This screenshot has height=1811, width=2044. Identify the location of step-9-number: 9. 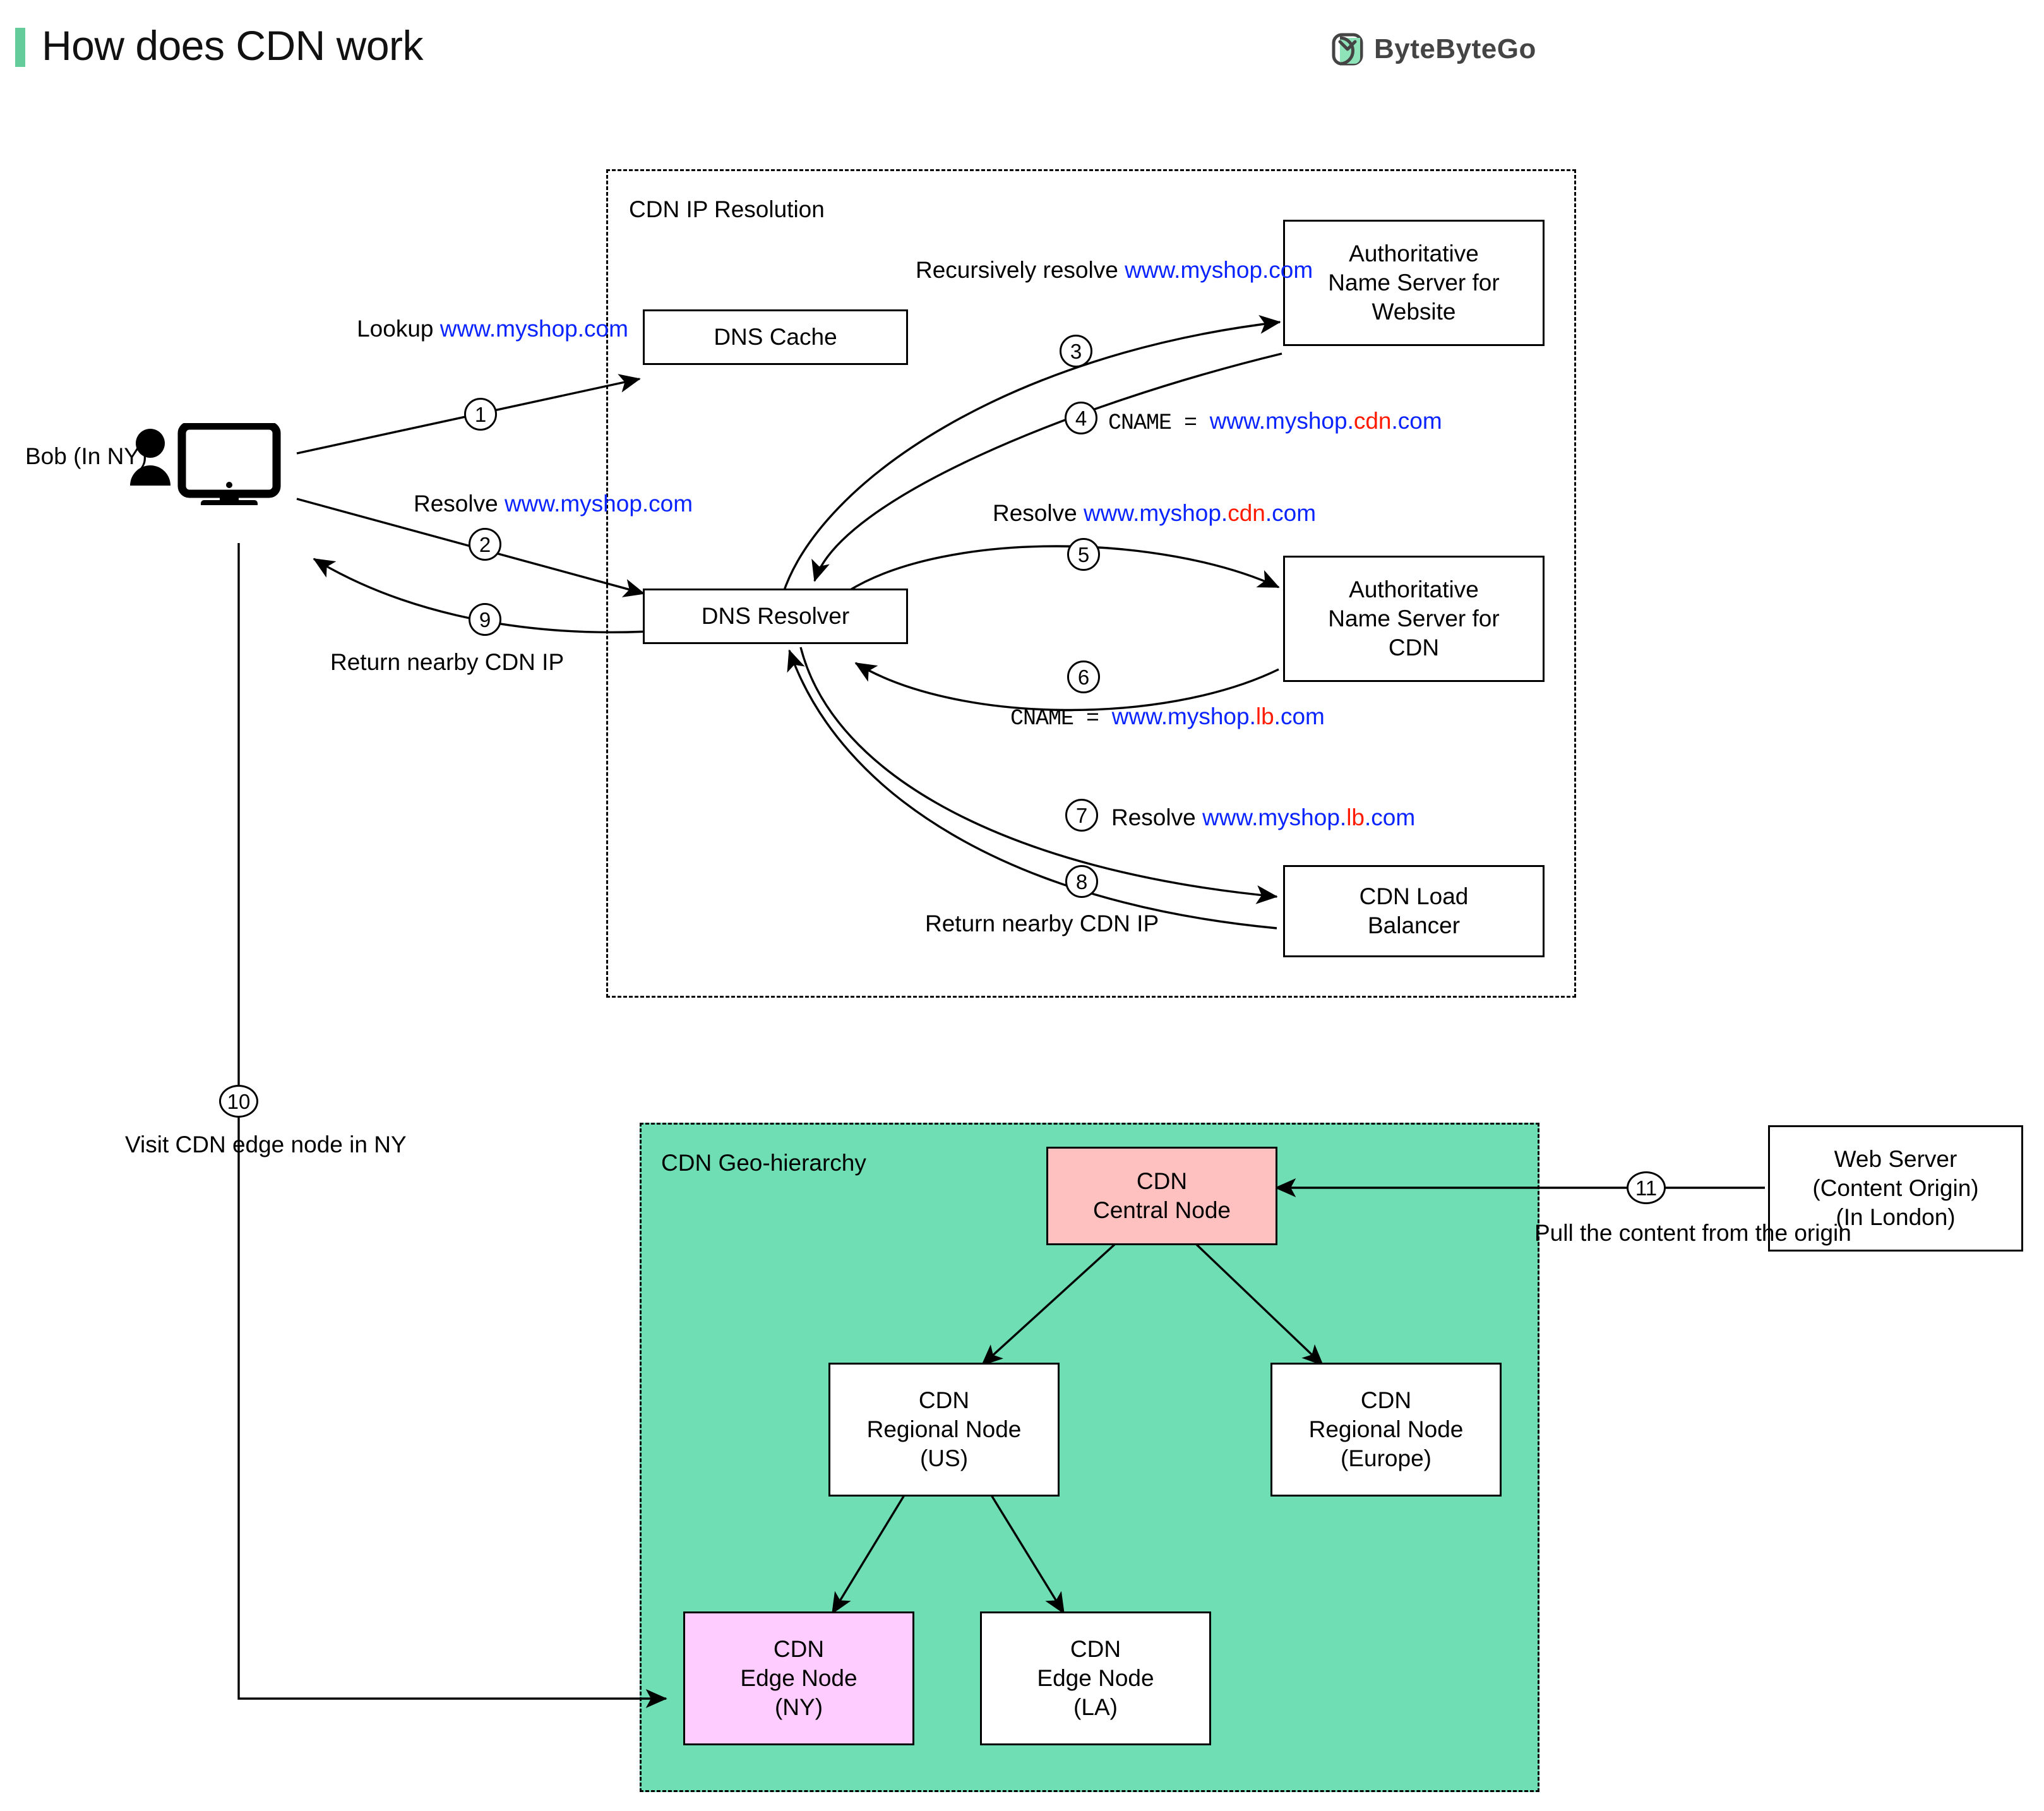
(485, 619).